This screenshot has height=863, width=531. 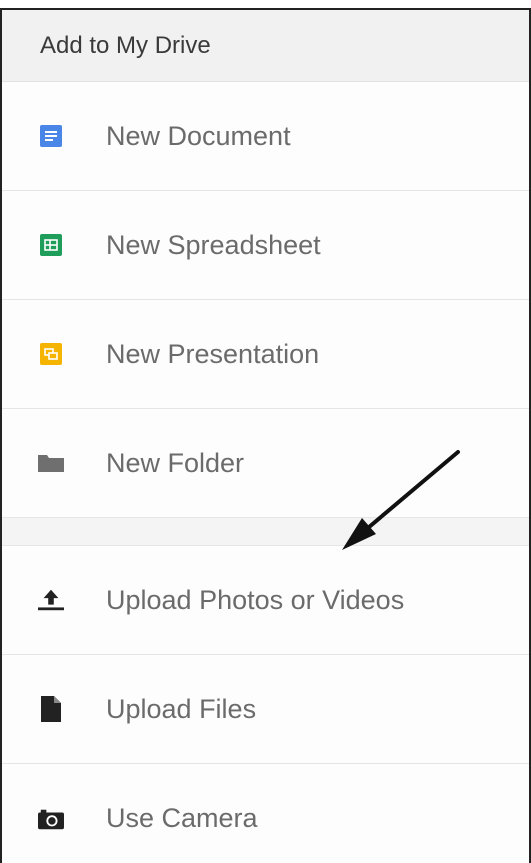 What do you see at coordinates (51, 463) in the screenshot?
I see `folder-icon` at bounding box center [51, 463].